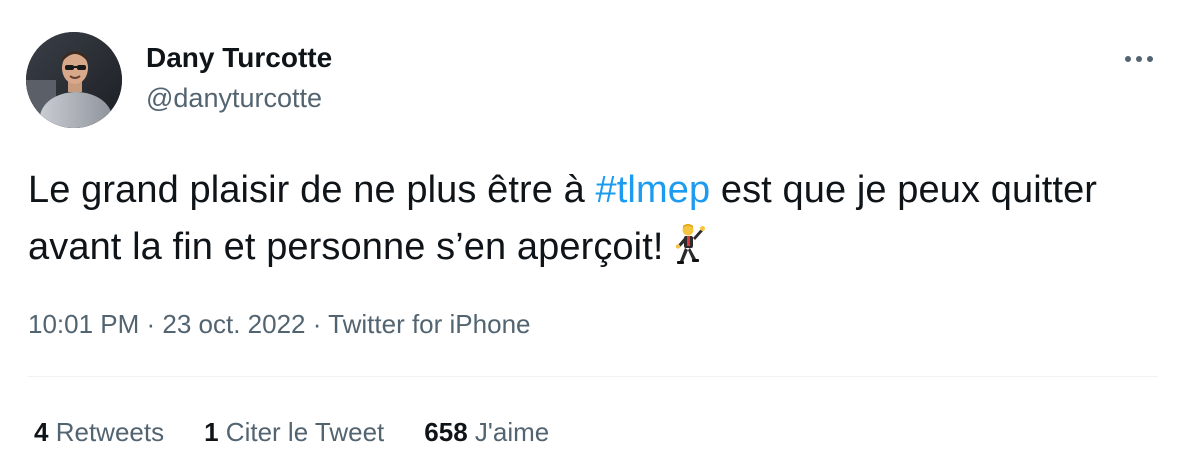 This screenshot has height=468, width=1186. I want to click on retweets-stat: 4 Retweets, so click(99, 432).